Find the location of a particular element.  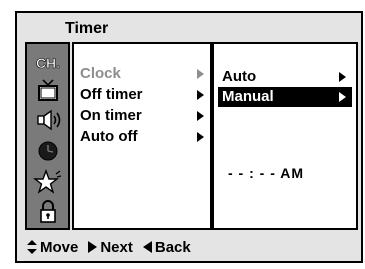

menu-title: Timer is located at coordinates (87, 28).